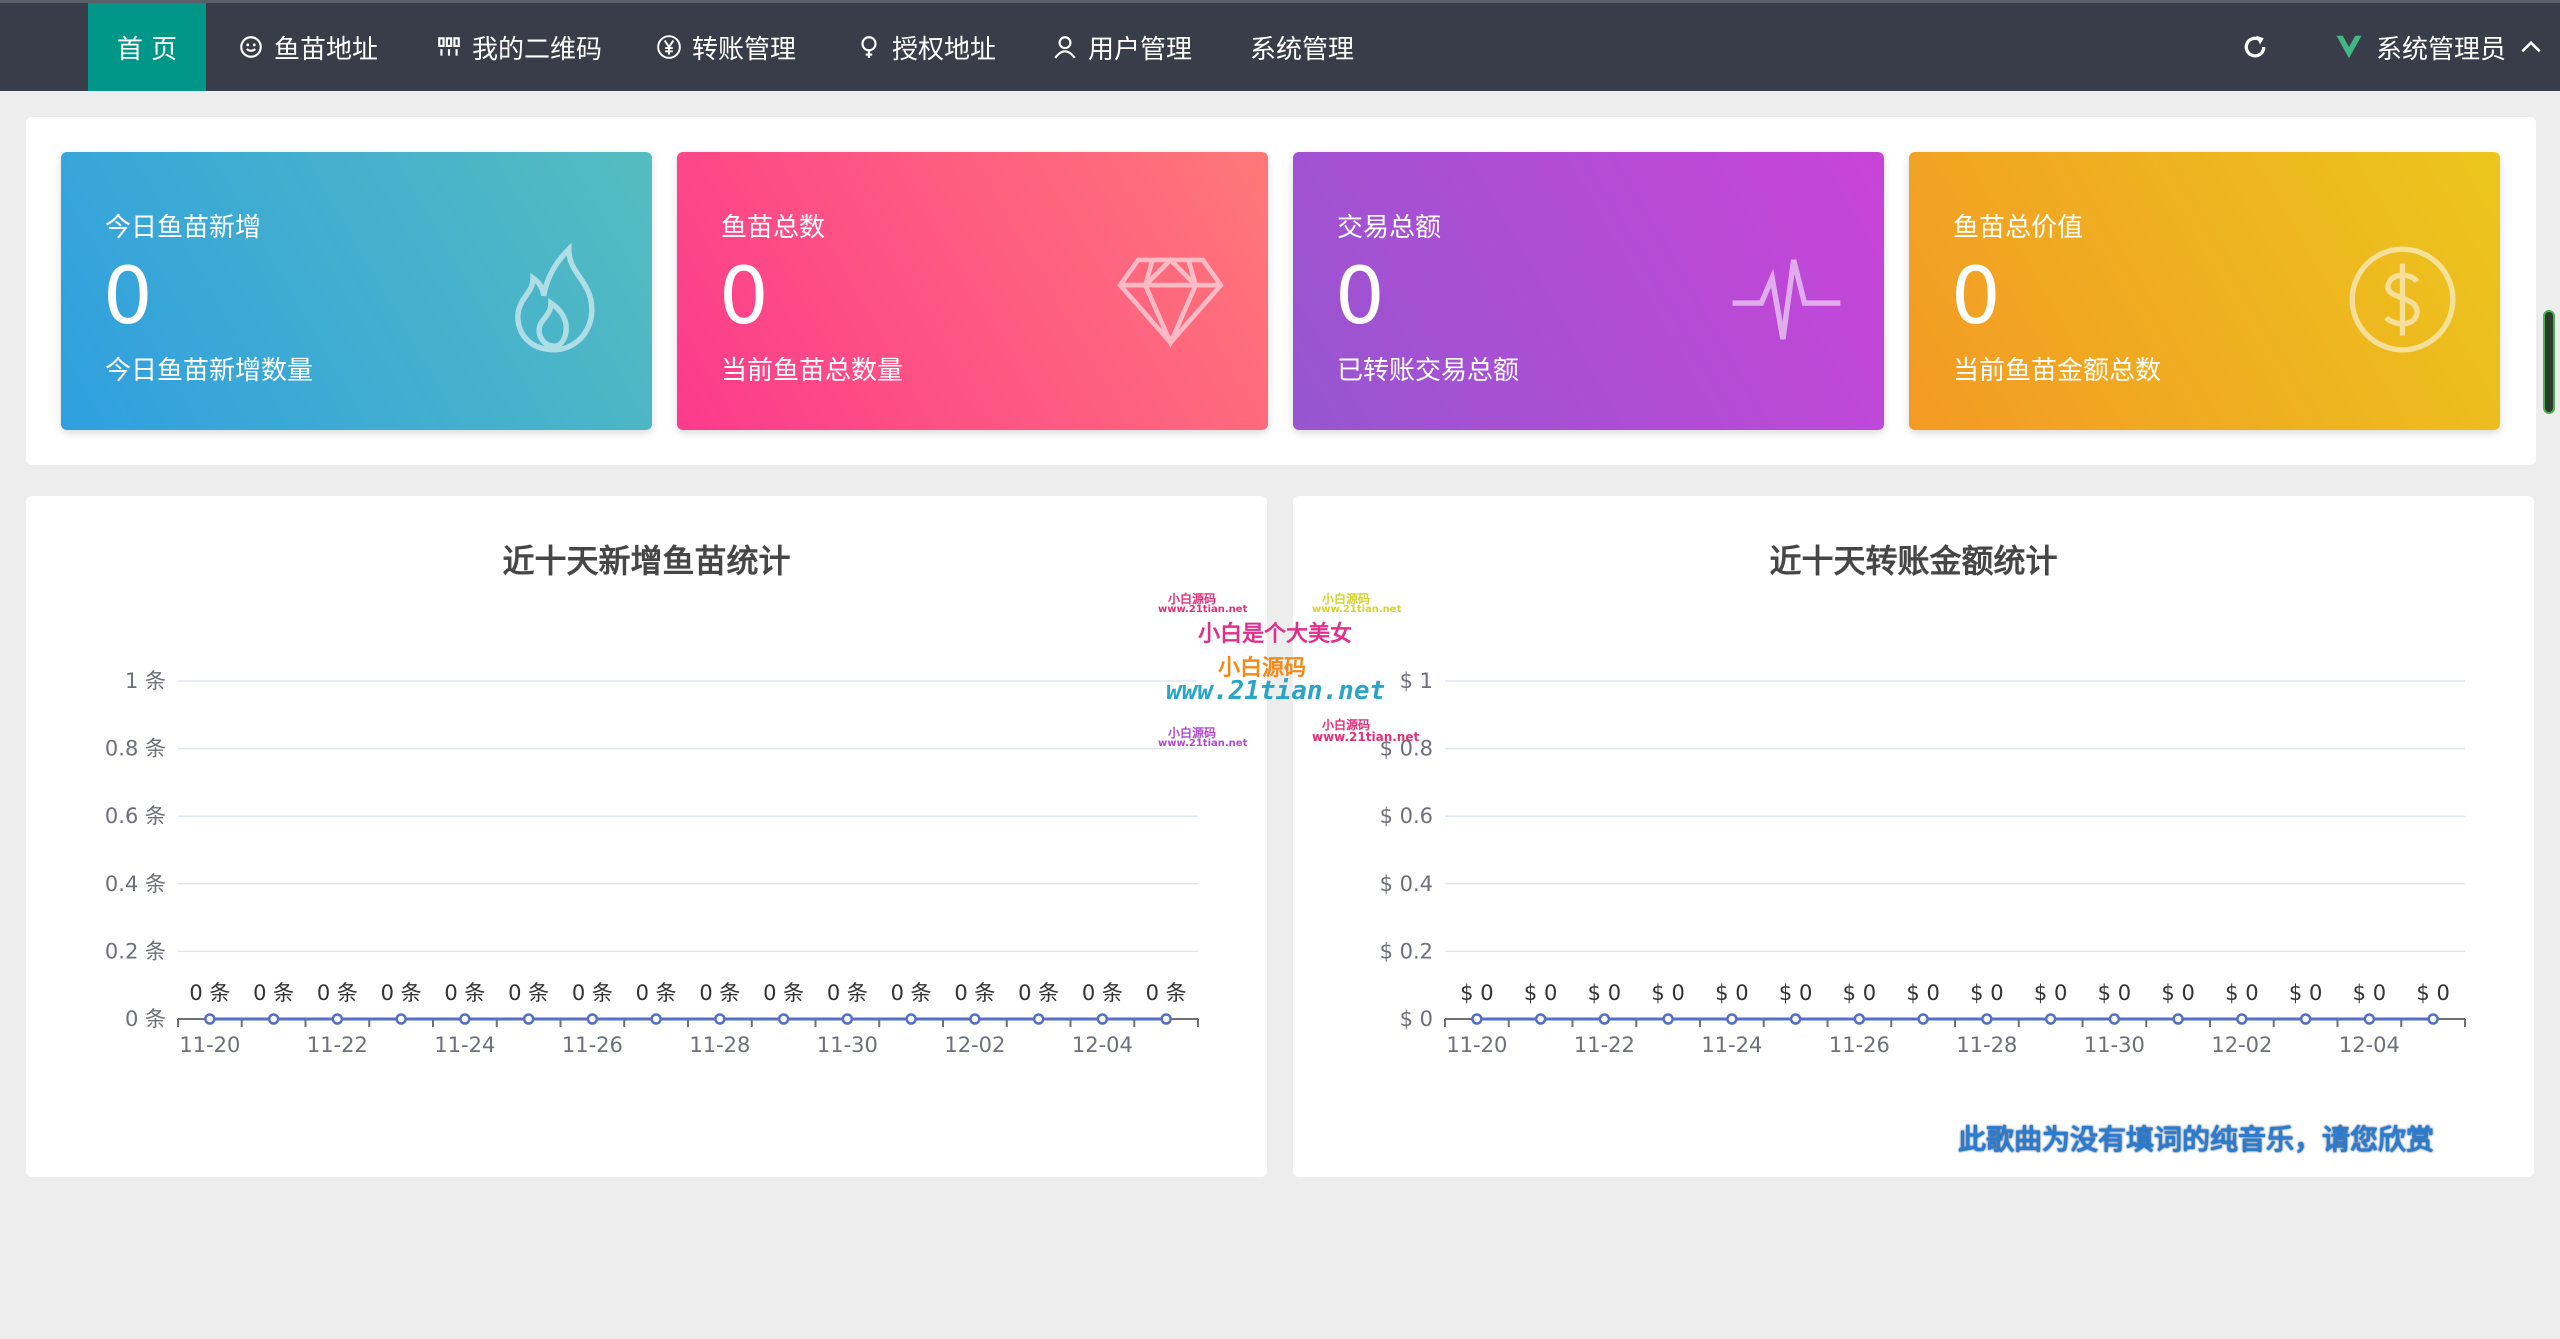 This screenshot has width=2560, height=1339. I want to click on user-name: 系统管理员, so click(2441, 49).